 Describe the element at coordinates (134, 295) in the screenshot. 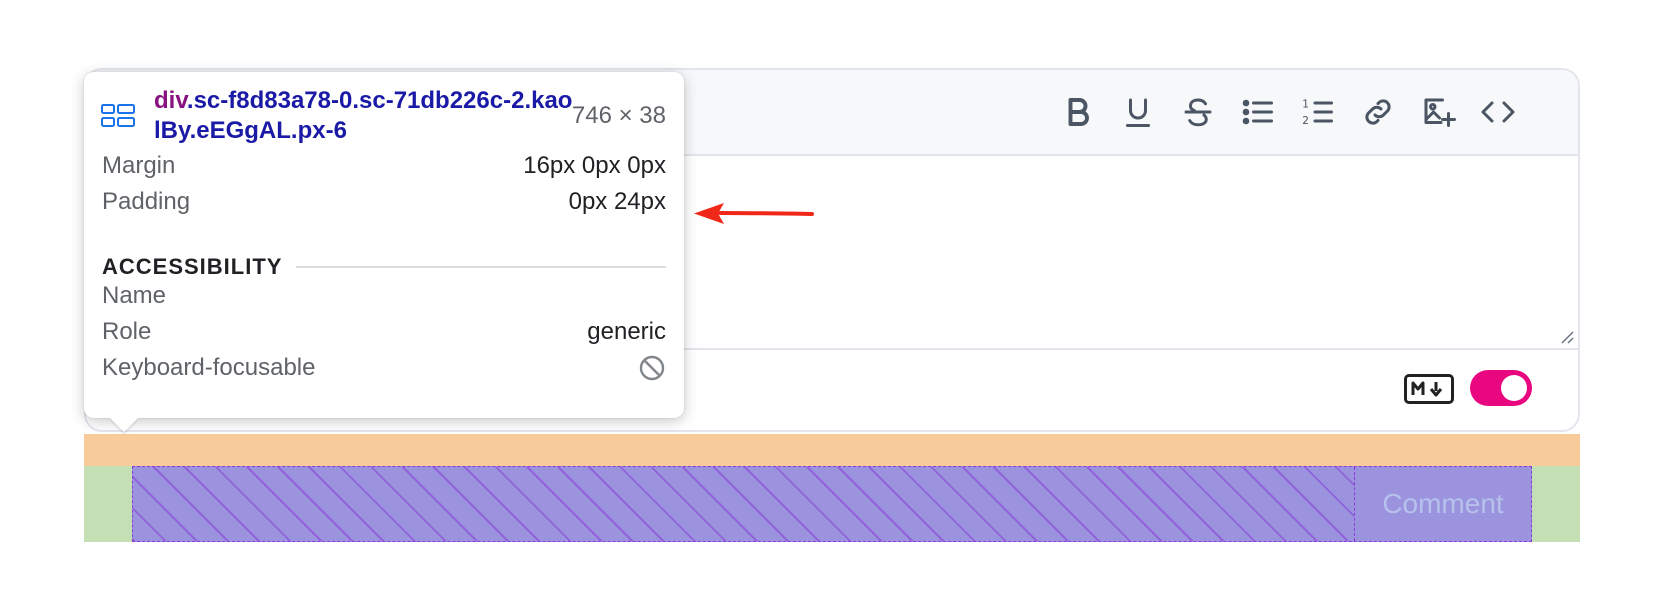

I see `name-label: Name` at that location.